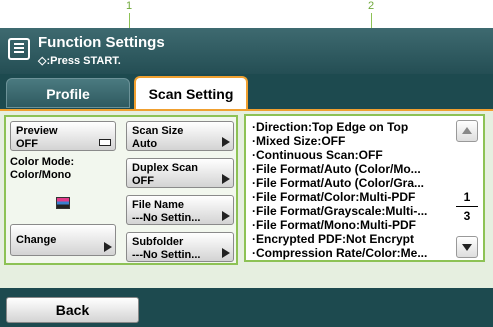  What do you see at coordinates (41, 175) in the screenshot?
I see `color-mode-value: Color/Mono` at bounding box center [41, 175].